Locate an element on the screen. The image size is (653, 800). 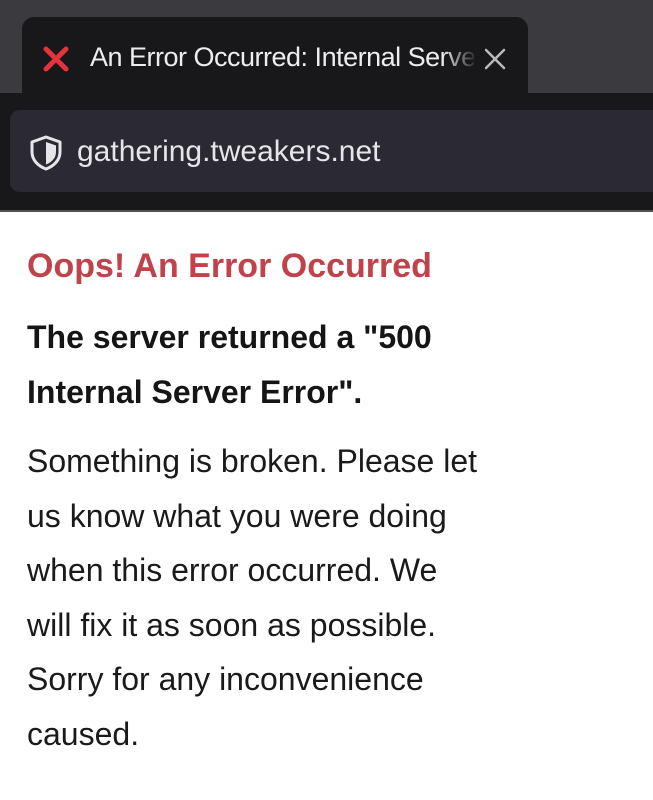
url-bar: gathering.tweakers.net is located at coordinates (331, 151).